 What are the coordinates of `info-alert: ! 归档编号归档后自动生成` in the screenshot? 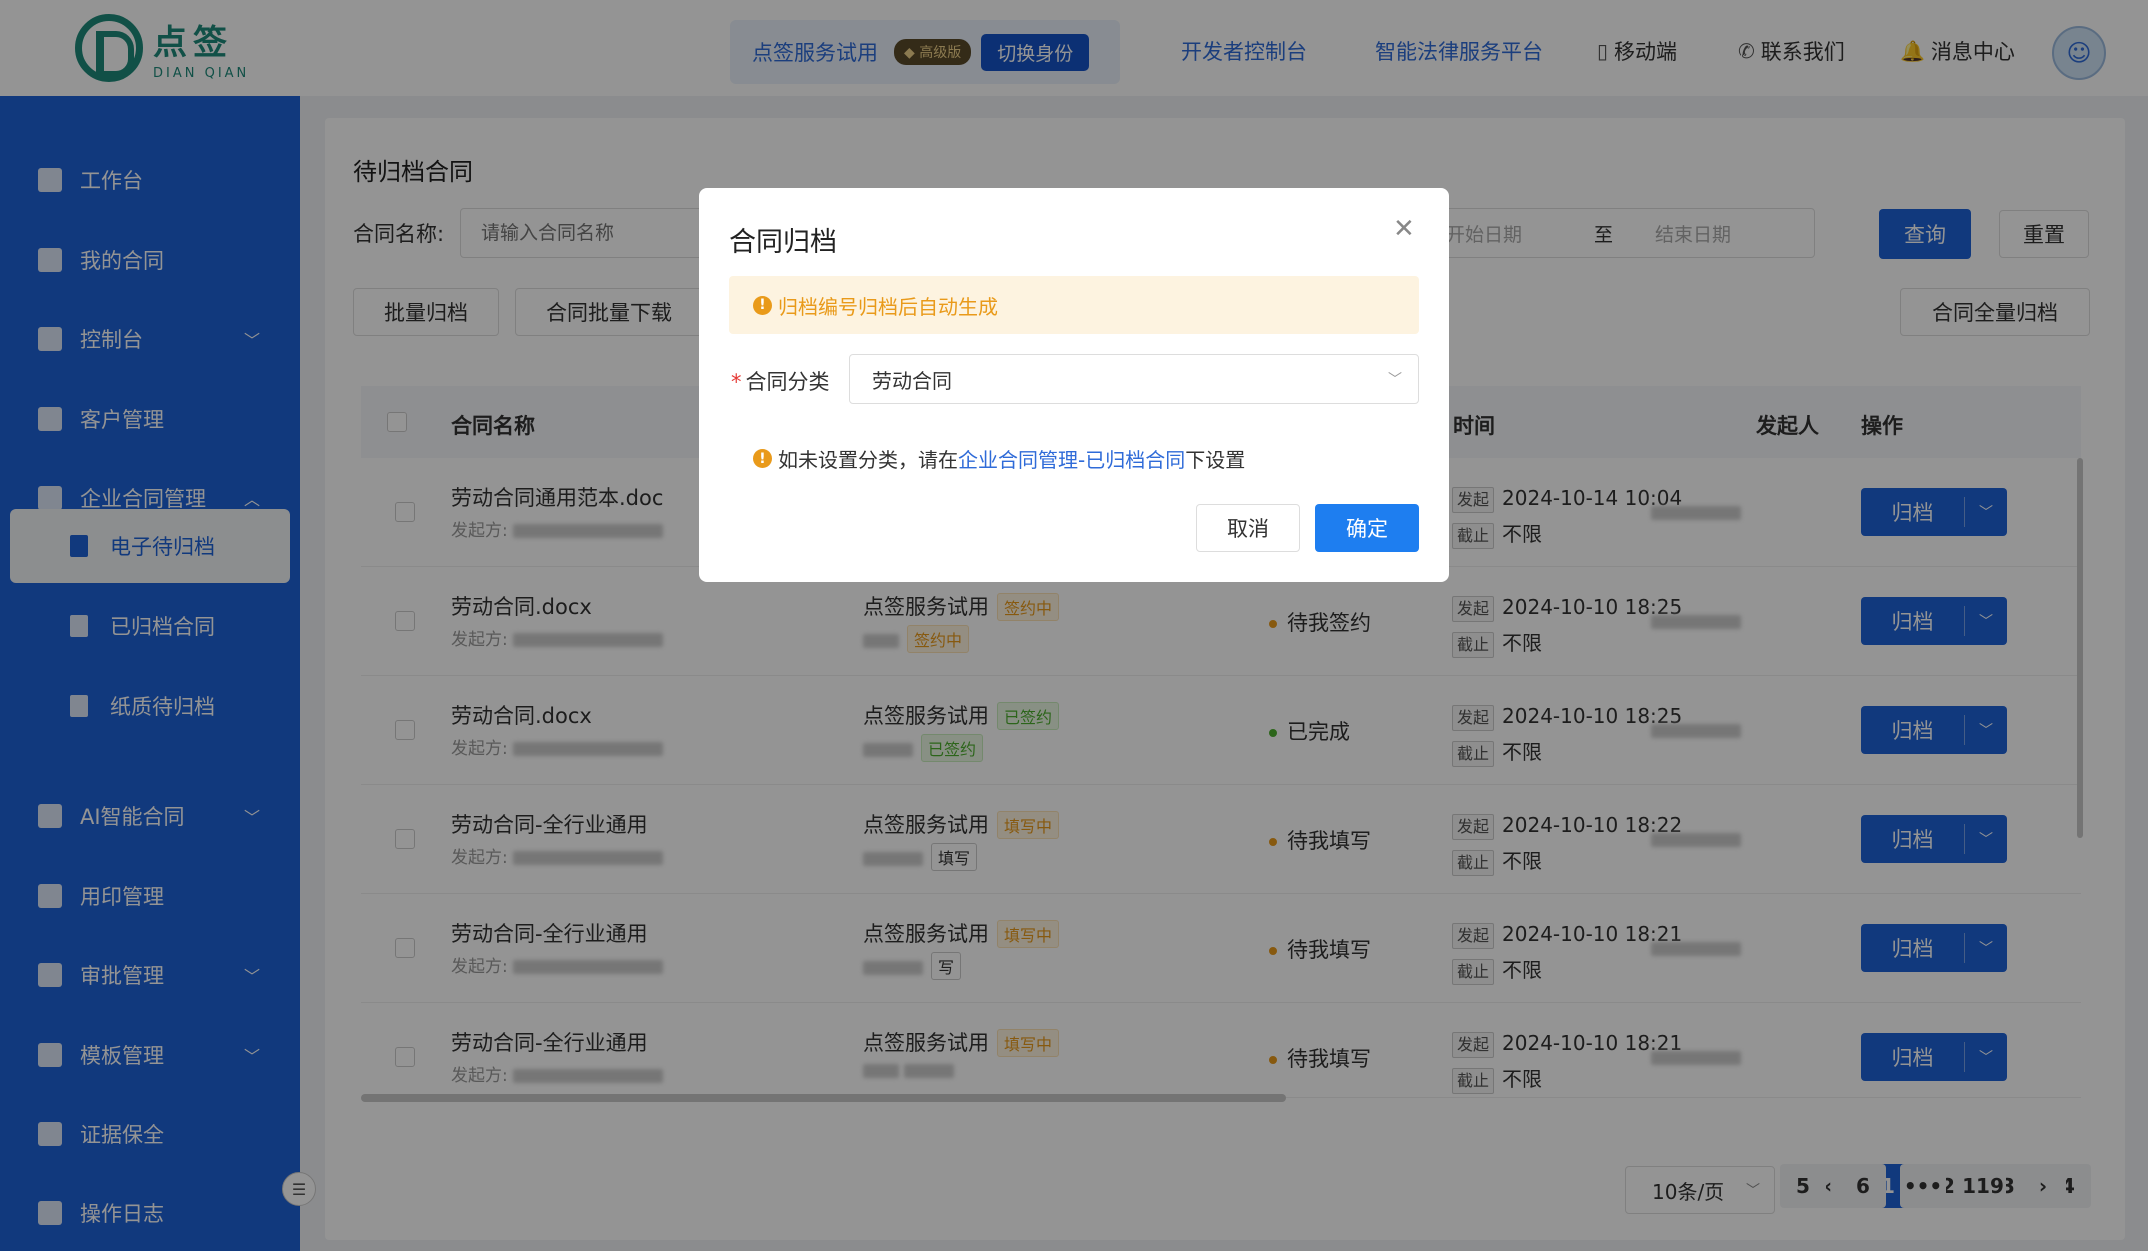 It's located at (1074, 305).